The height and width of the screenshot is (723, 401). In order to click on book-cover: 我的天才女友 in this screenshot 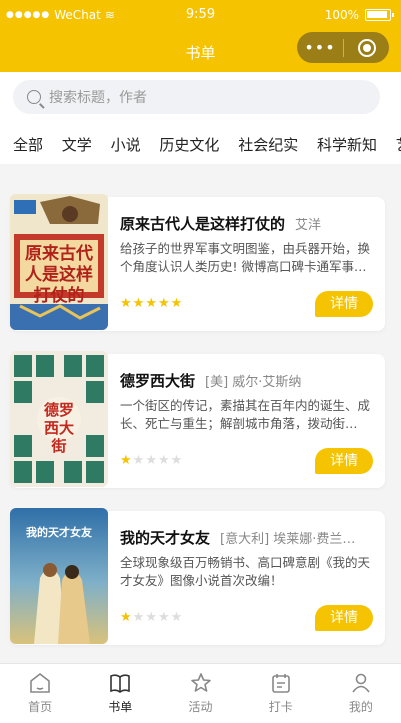, I will do `click(59, 576)`.